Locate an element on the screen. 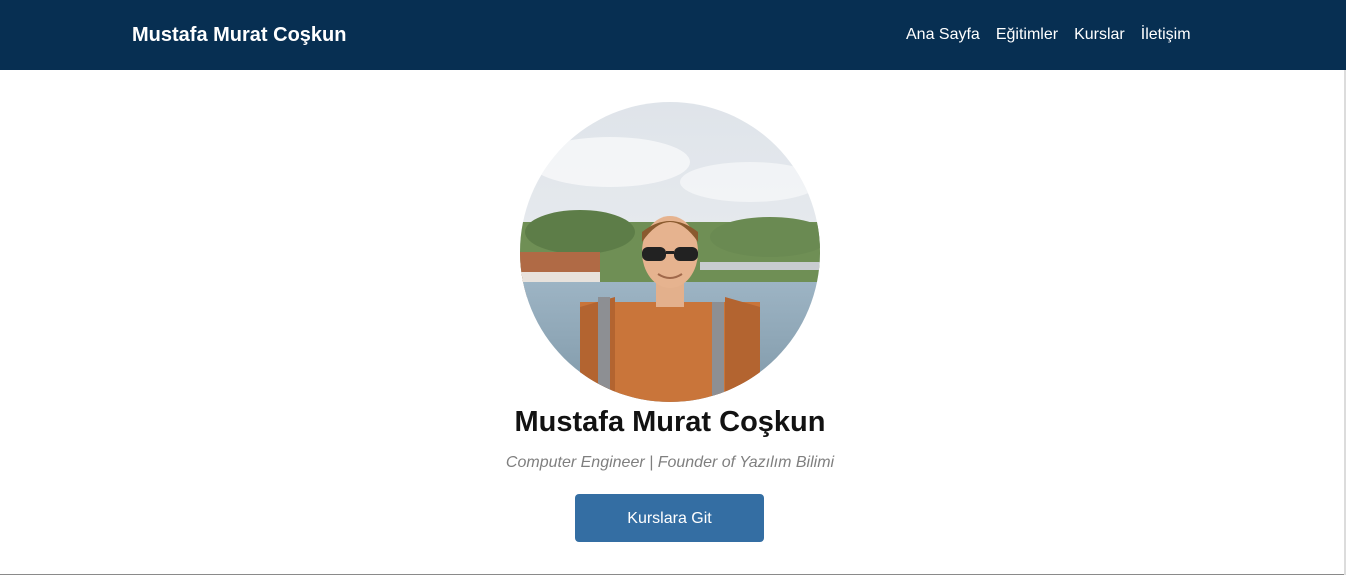  brand-link: Mustafa Murat Coşkun is located at coordinates (239, 35).